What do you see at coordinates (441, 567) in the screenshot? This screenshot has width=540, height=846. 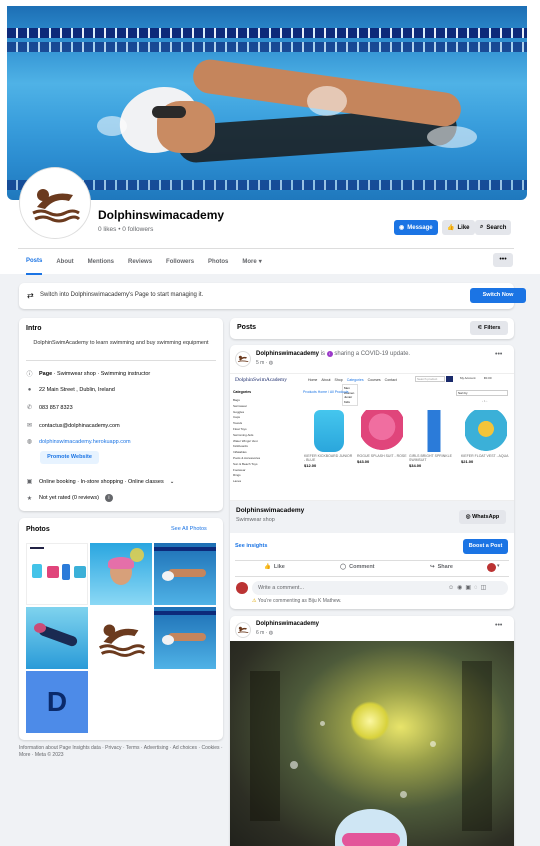 I see `share-action: ↪ Share` at bounding box center [441, 567].